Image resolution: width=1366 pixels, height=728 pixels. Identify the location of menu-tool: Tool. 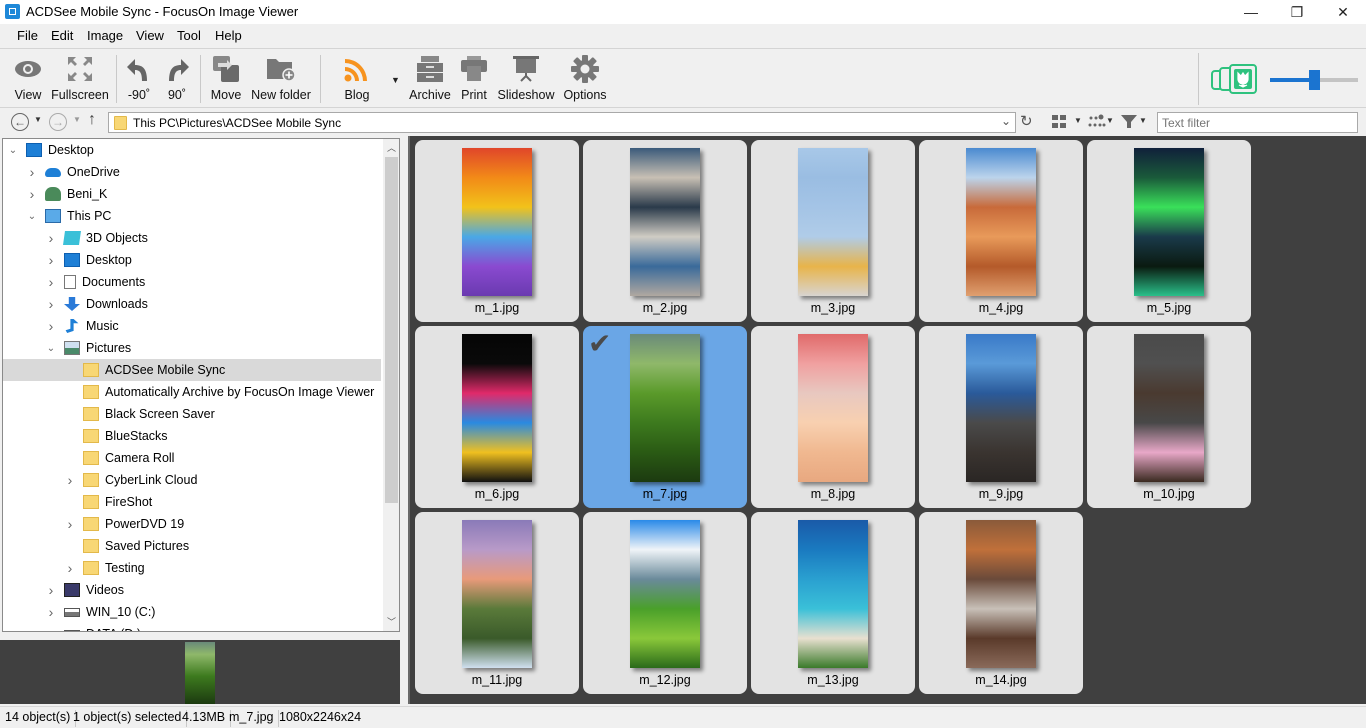
(189, 35).